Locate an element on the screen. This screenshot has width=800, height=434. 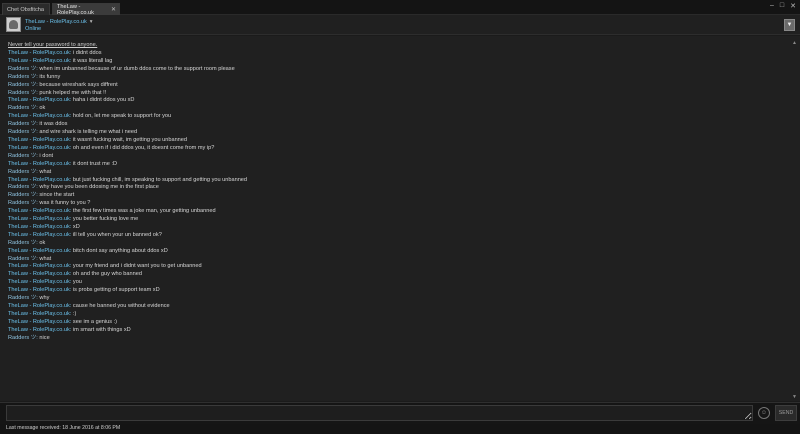
message-text: is probs getting of support team xD is located at coordinates (116, 290).